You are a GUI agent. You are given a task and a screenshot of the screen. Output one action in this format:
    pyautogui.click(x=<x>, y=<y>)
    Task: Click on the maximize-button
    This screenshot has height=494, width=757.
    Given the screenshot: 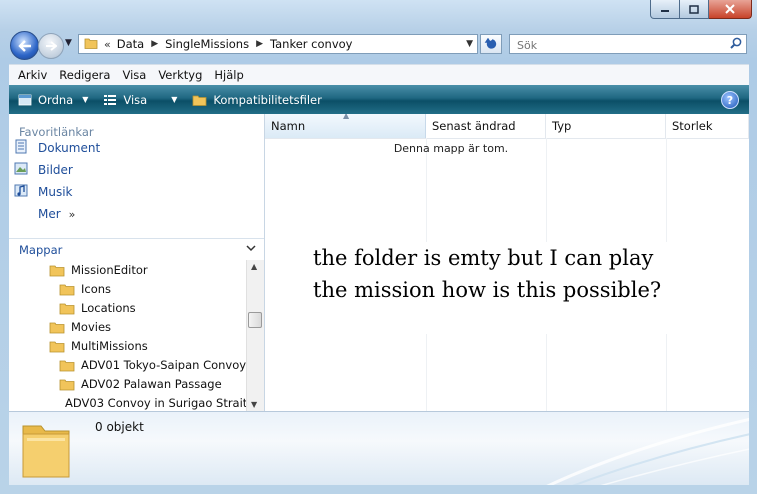 What is the action you would take?
    pyautogui.click(x=694, y=9)
    